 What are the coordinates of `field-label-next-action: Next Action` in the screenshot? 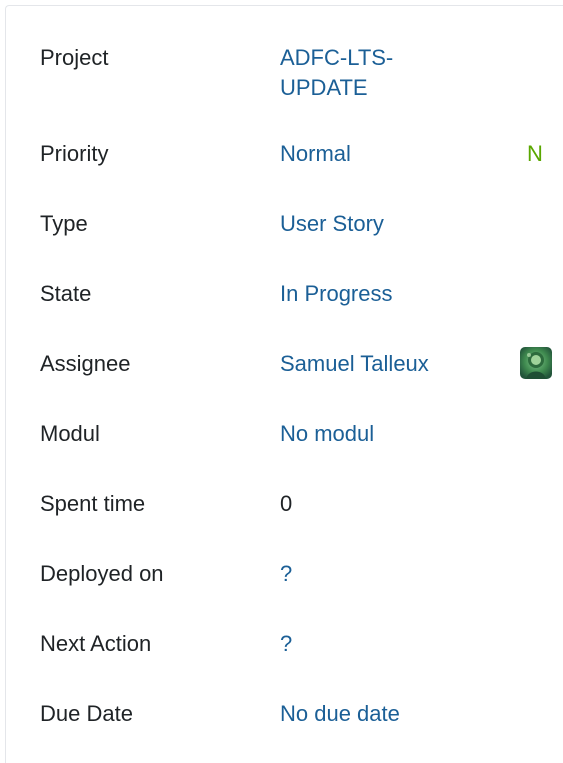 It's located at (96, 643).